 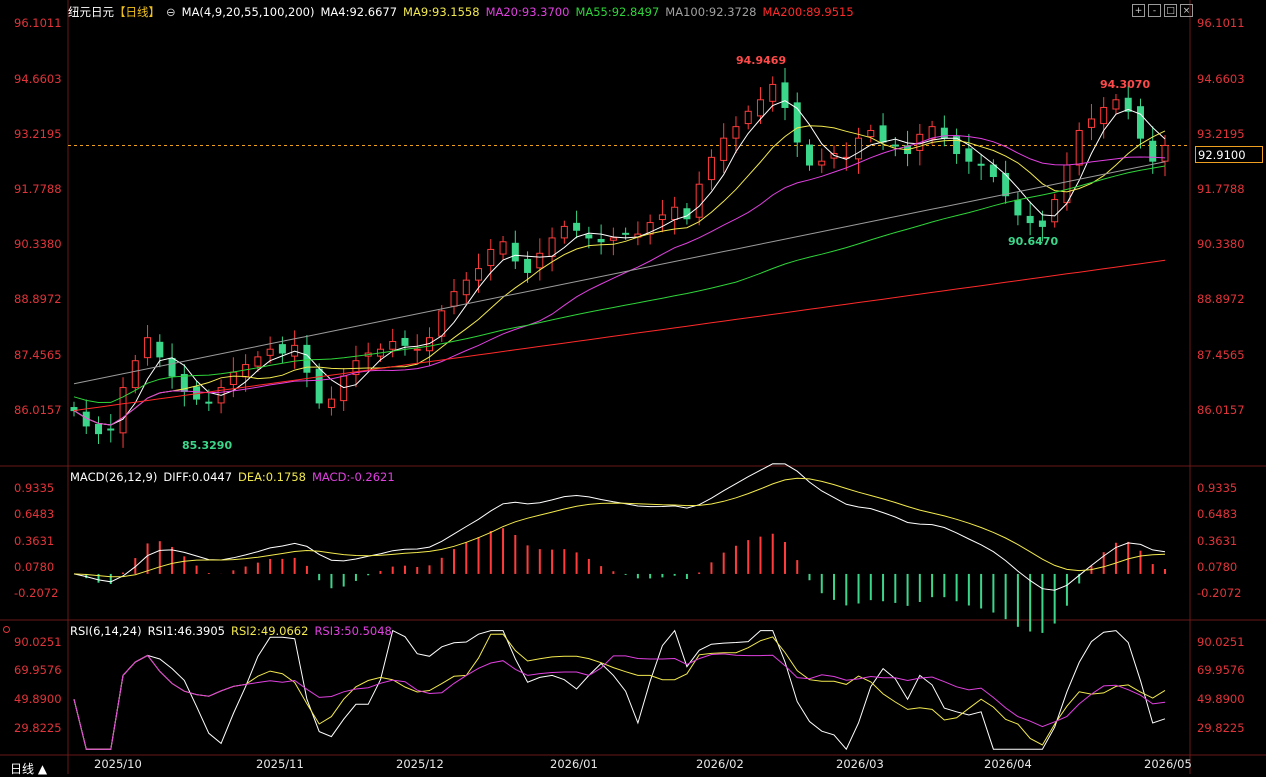 I want to click on indicator-marker-icon, so click(x=6, y=629).